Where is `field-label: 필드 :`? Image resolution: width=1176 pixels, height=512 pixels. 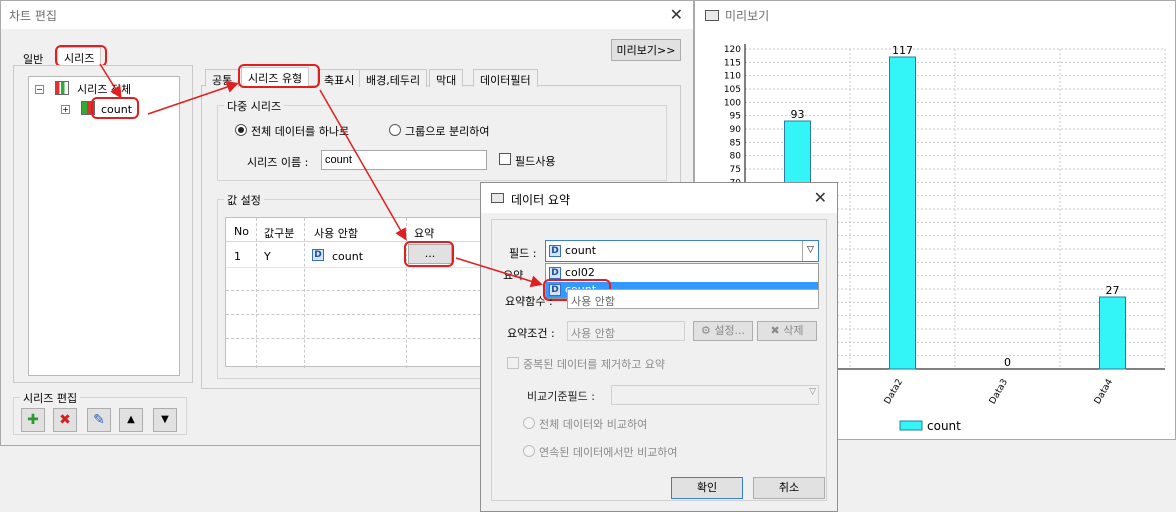
field-label: 필드 : is located at coordinates (523, 253).